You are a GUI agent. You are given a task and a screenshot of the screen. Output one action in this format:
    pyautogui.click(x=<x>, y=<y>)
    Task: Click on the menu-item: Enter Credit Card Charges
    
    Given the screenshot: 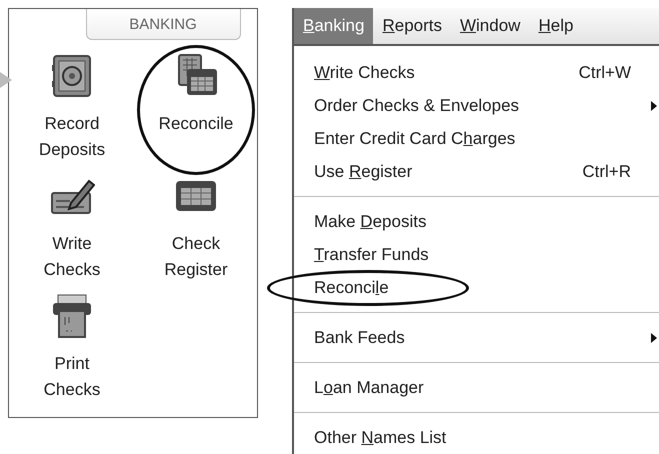 What is the action you would take?
    pyautogui.click(x=486, y=138)
    